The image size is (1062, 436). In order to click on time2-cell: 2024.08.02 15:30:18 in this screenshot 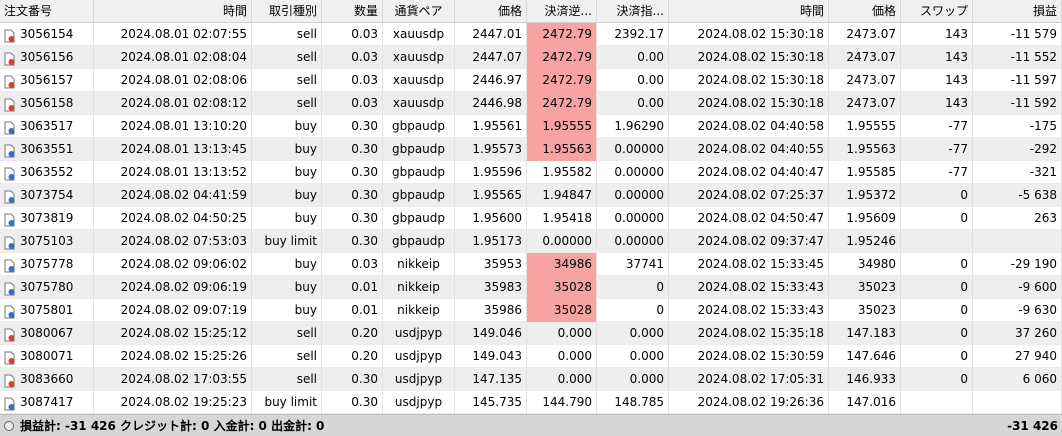, I will do `click(749, 57)`.